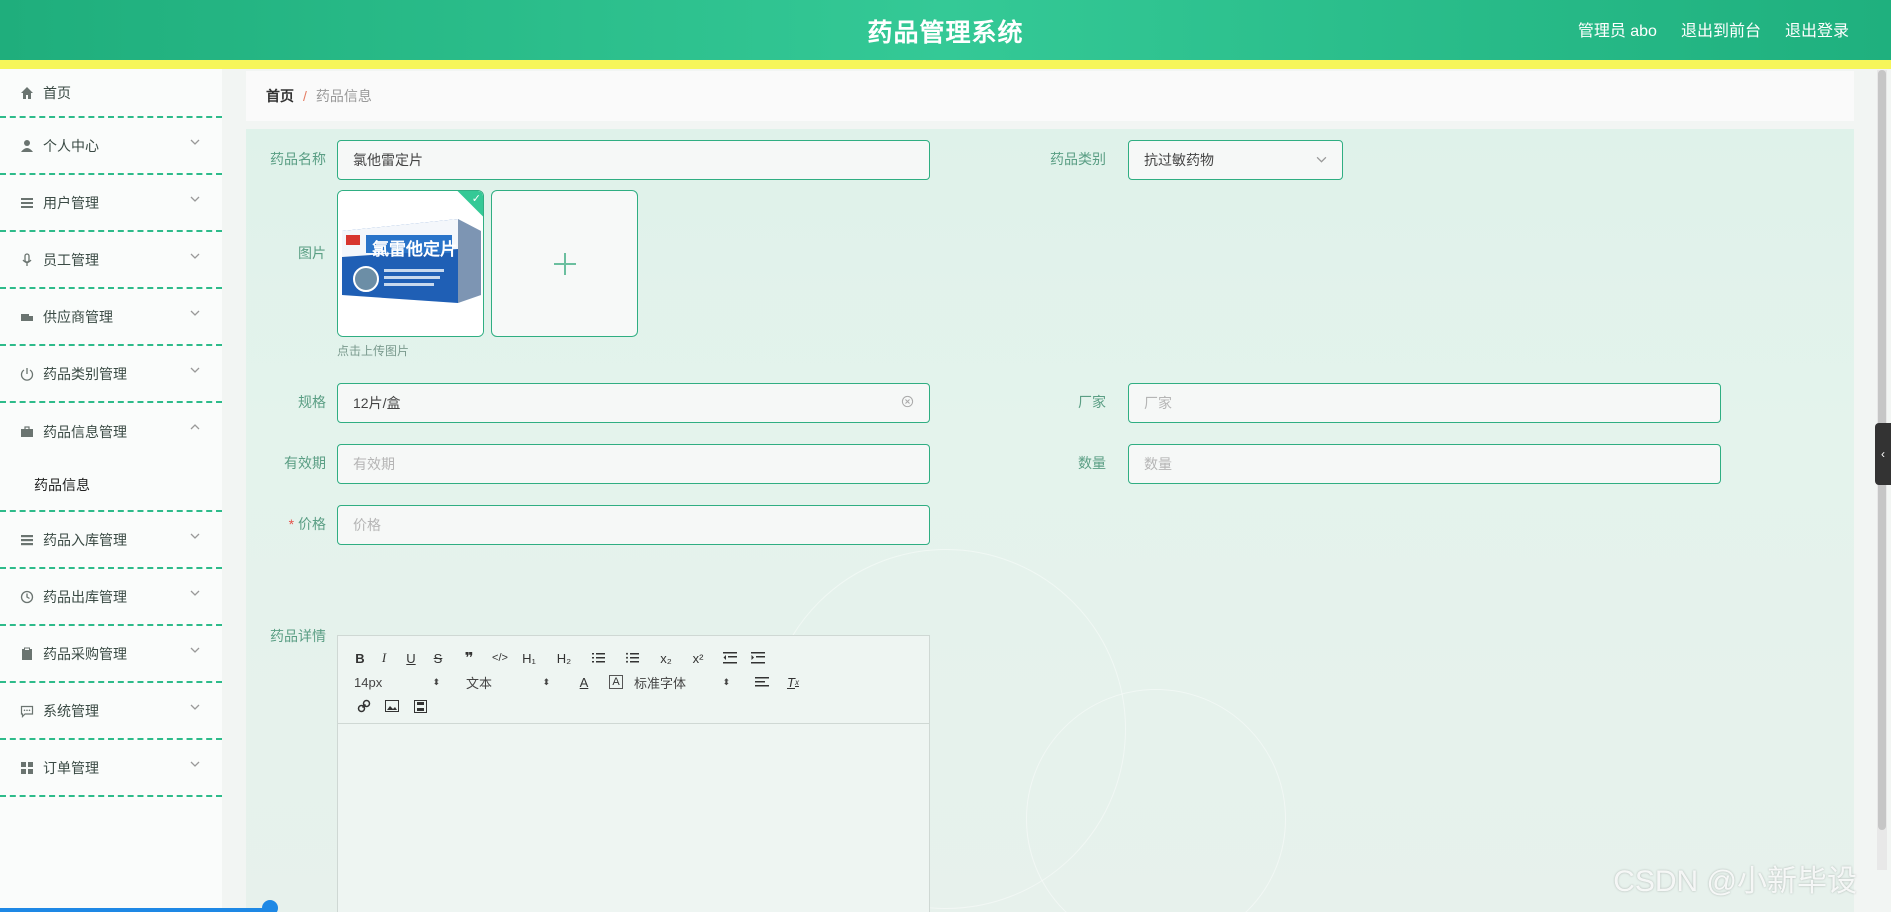 Image resolution: width=1891 pixels, height=912 pixels. I want to click on uploaded-image-card: 氯雷他定片 ✓, so click(410, 263).